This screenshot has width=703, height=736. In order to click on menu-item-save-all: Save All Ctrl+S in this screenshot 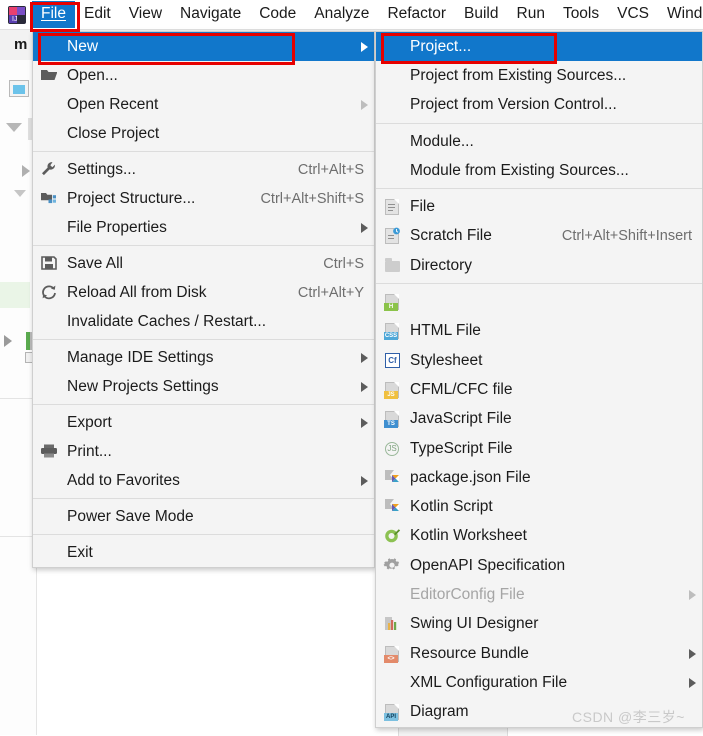, I will do `click(203, 263)`.